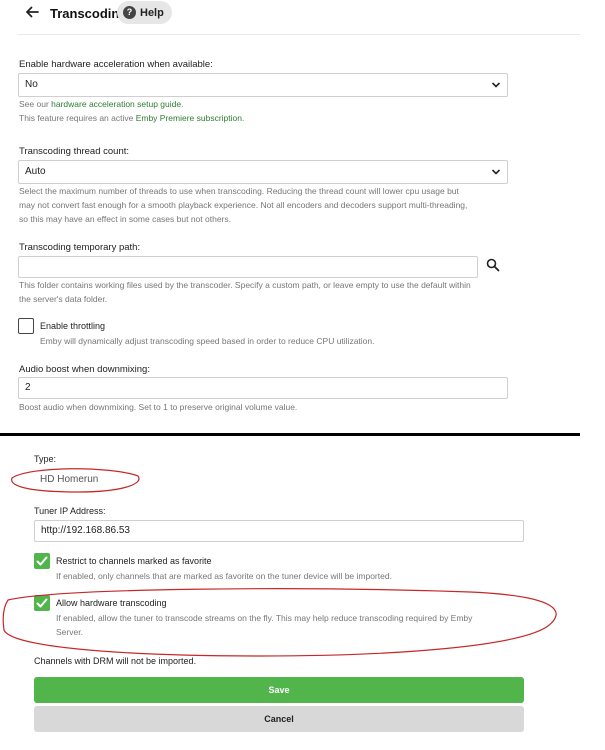 Image resolution: width=605 pixels, height=750 pixels. Describe the element at coordinates (115, 661) in the screenshot. I see `drm-note: Channels with DRM will not be imported.` at that location.